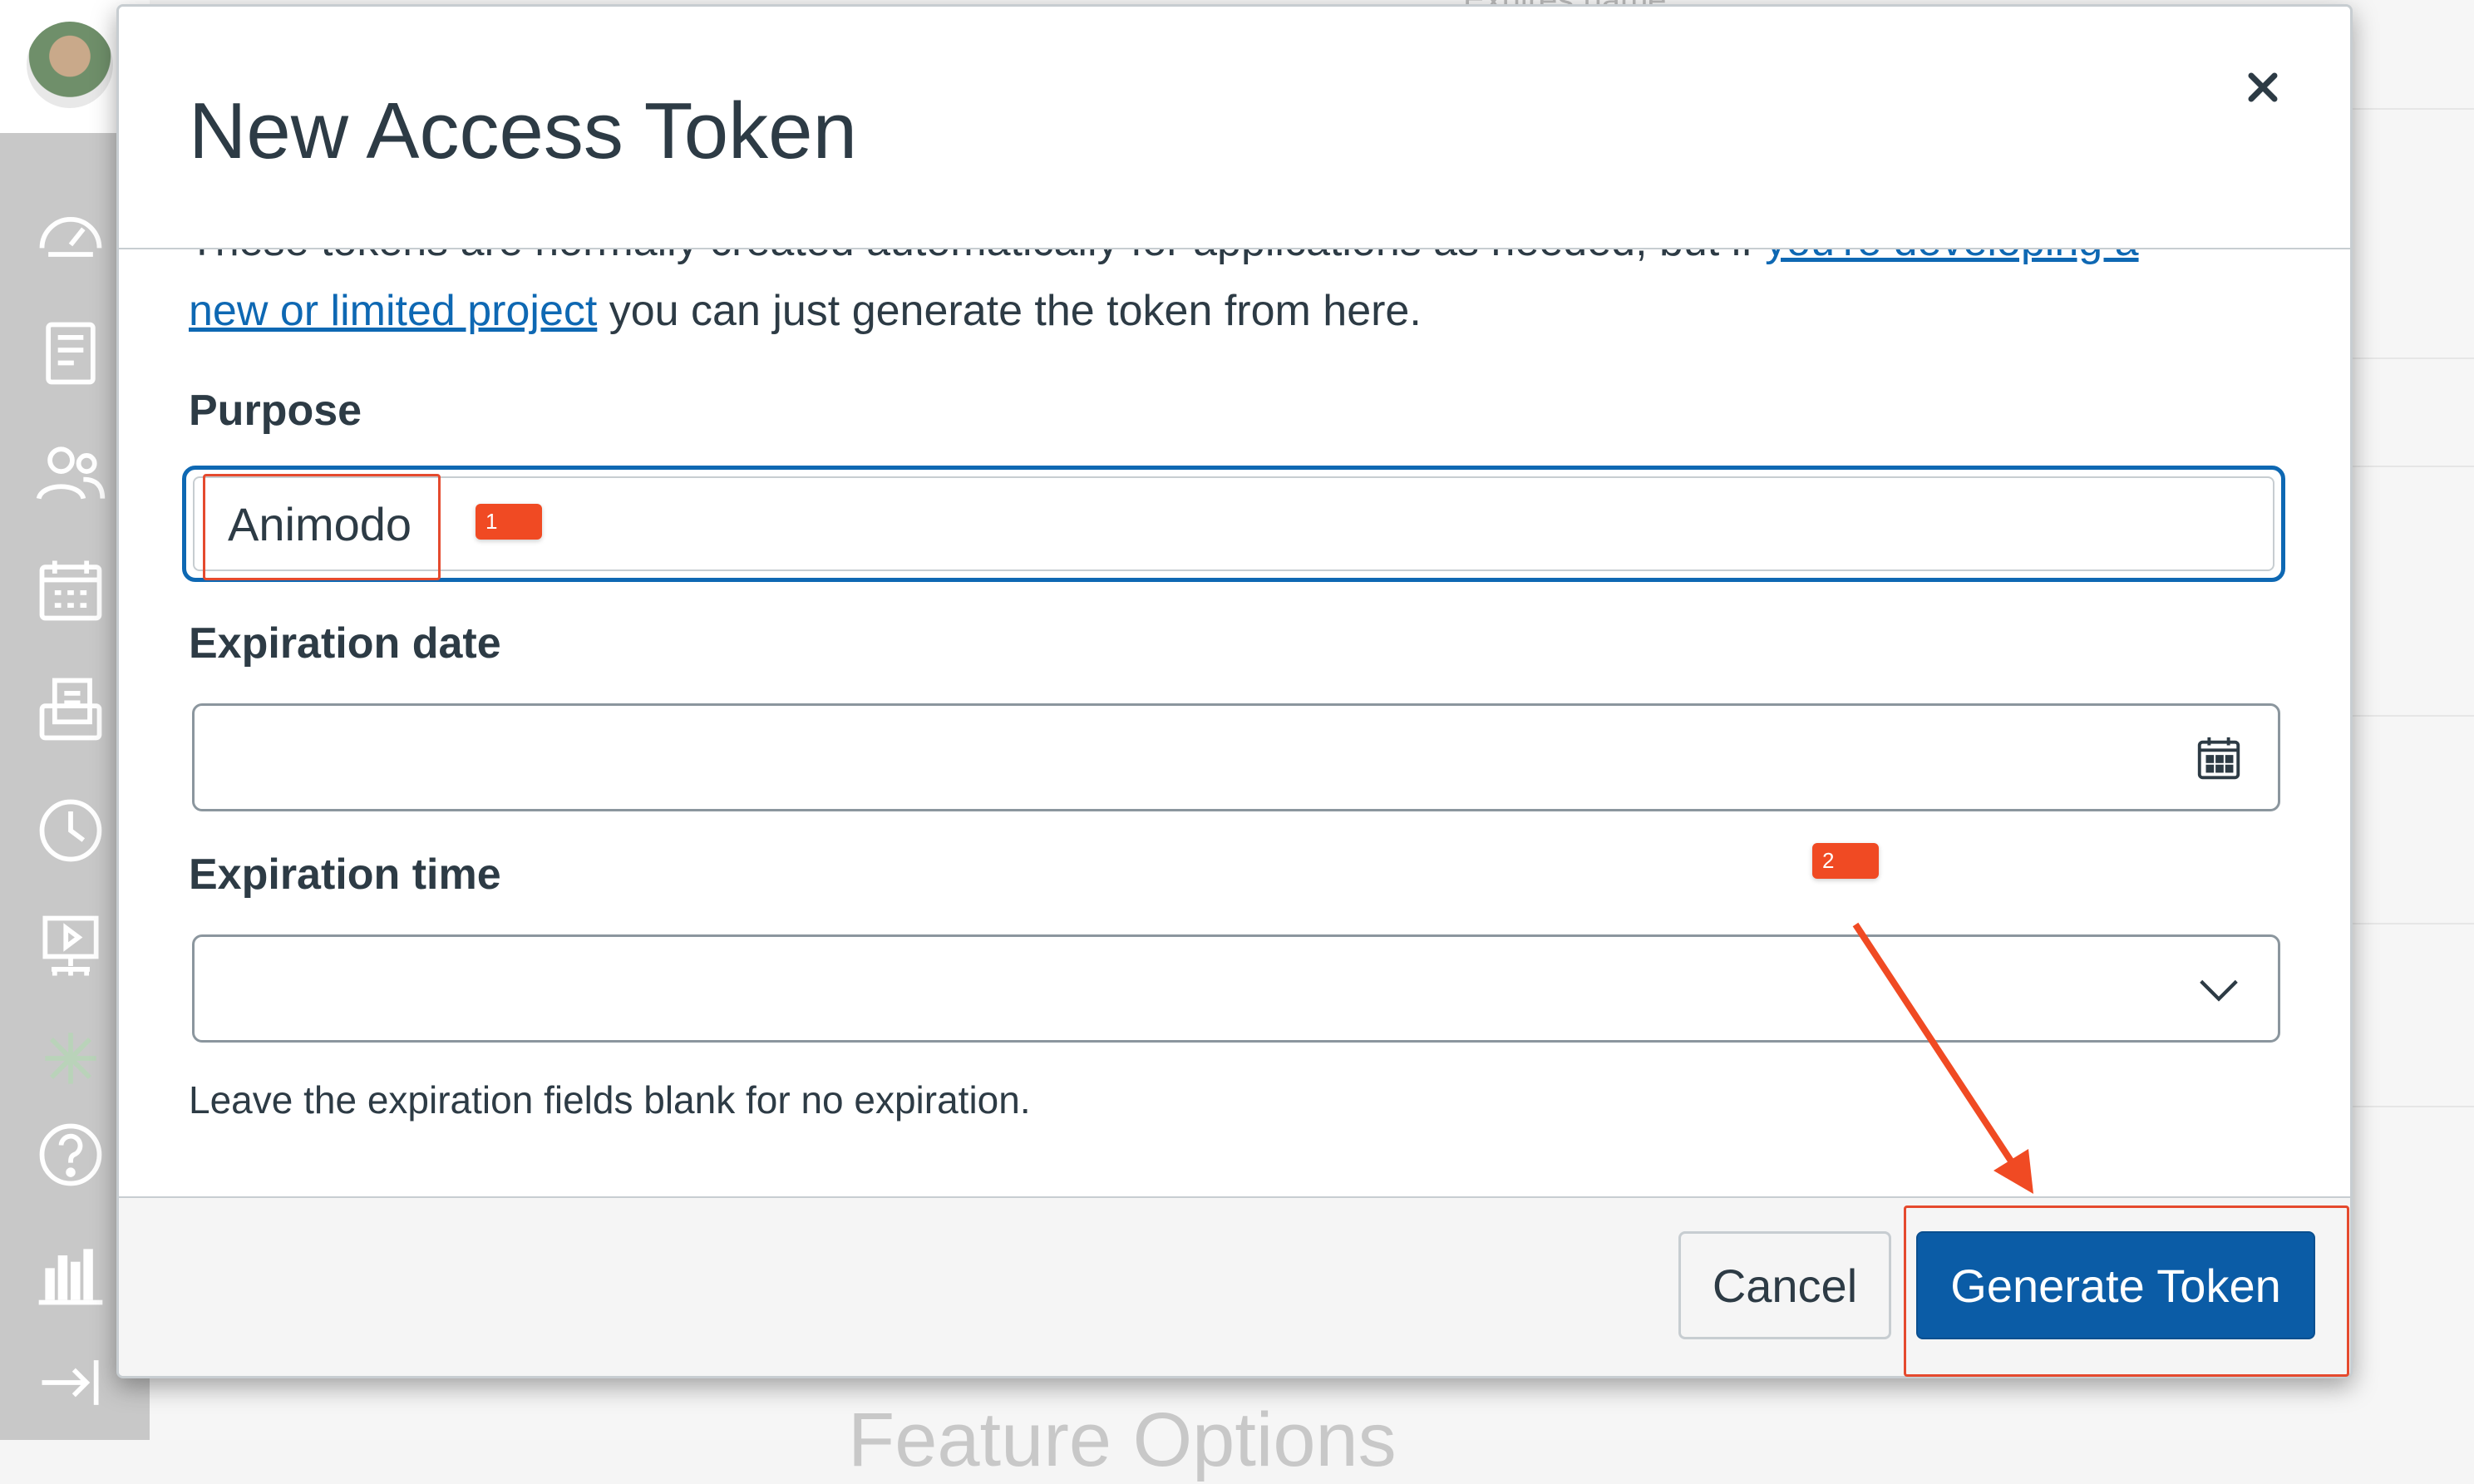 The width and height of the screenshot is (2474, 1484). Describe the element at coordinates (71, 1274) in the screenshot. I see `library-icon` at that location.